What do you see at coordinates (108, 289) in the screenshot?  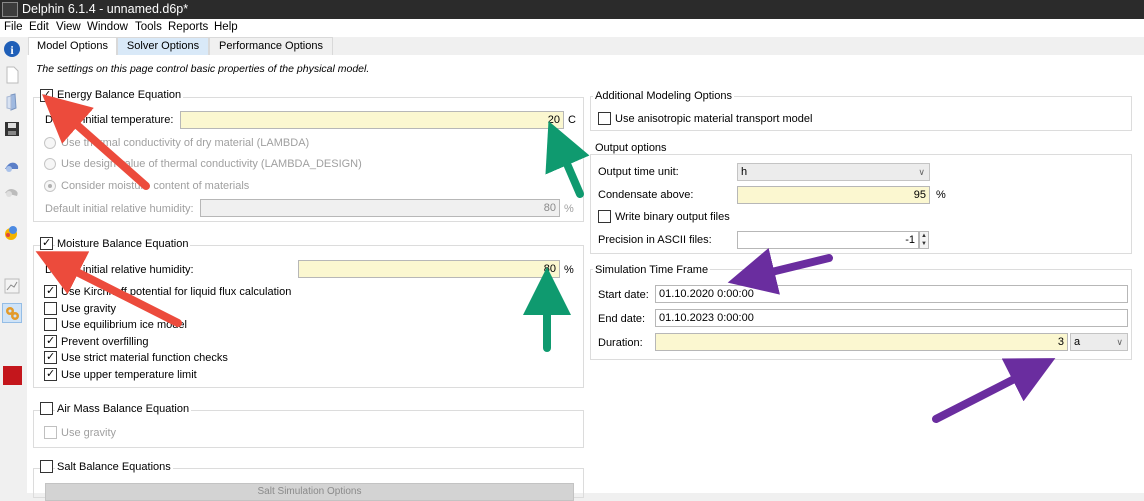 I see `red-arrow-moisture` at bounding box center [108, 289].